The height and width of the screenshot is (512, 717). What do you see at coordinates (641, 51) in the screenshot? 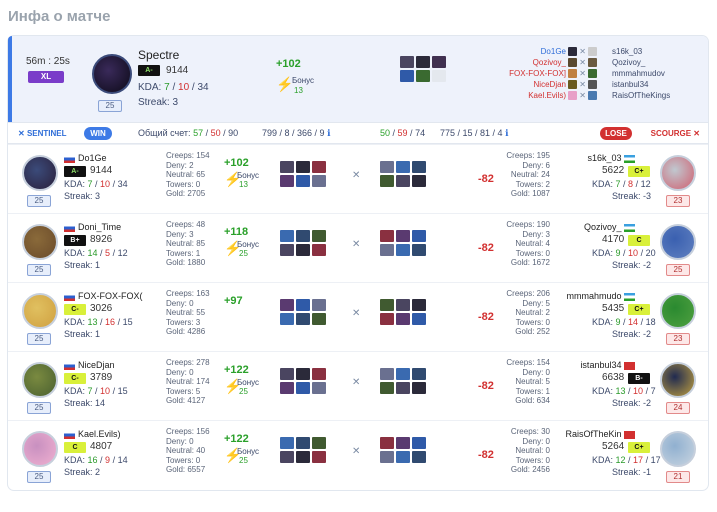
I see `mvp-list-name: s16k_03` at bounding box center [641, 51].